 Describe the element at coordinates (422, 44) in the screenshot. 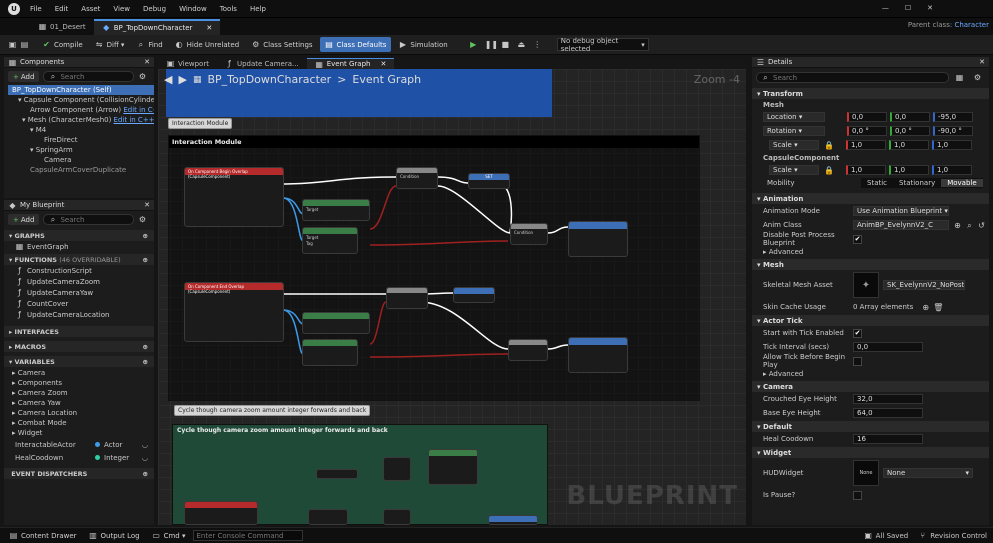

I see `simulation-button: ▶ Simulation` at that location.